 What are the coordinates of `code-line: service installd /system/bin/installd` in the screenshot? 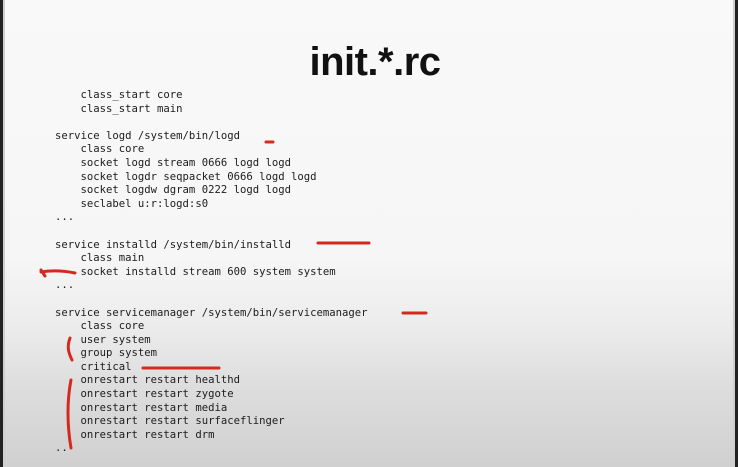 It's located at (173, 244).